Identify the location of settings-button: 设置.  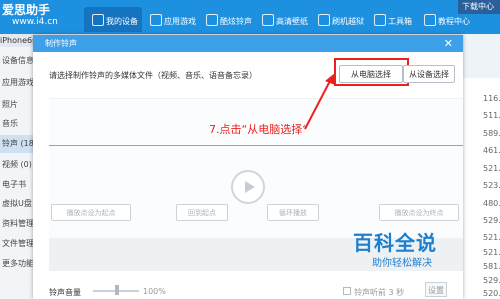
(436, 289).